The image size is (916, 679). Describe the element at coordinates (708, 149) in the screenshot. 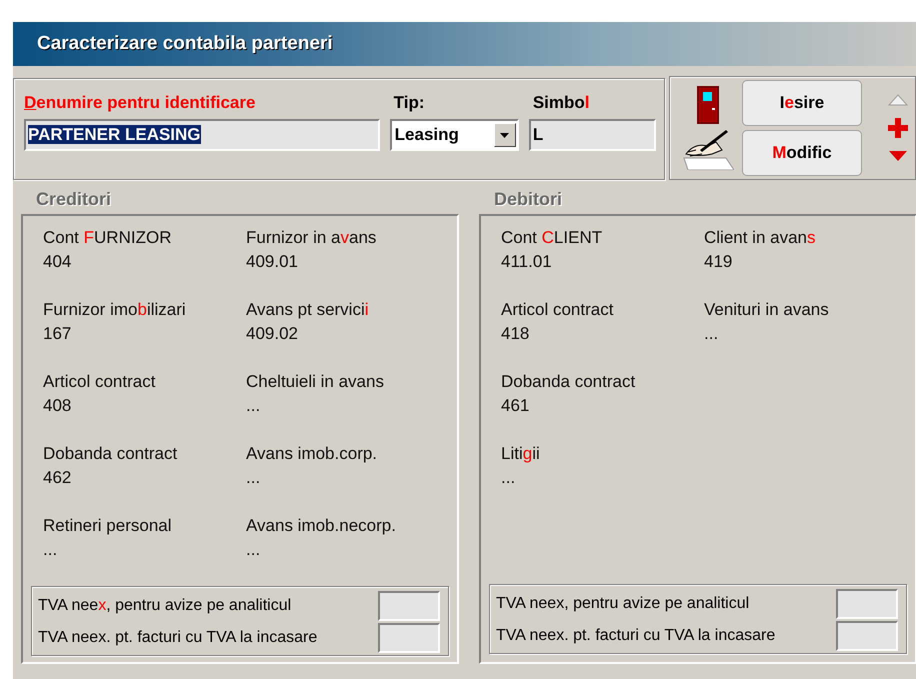

I see `hand-writing-icon` at that location.